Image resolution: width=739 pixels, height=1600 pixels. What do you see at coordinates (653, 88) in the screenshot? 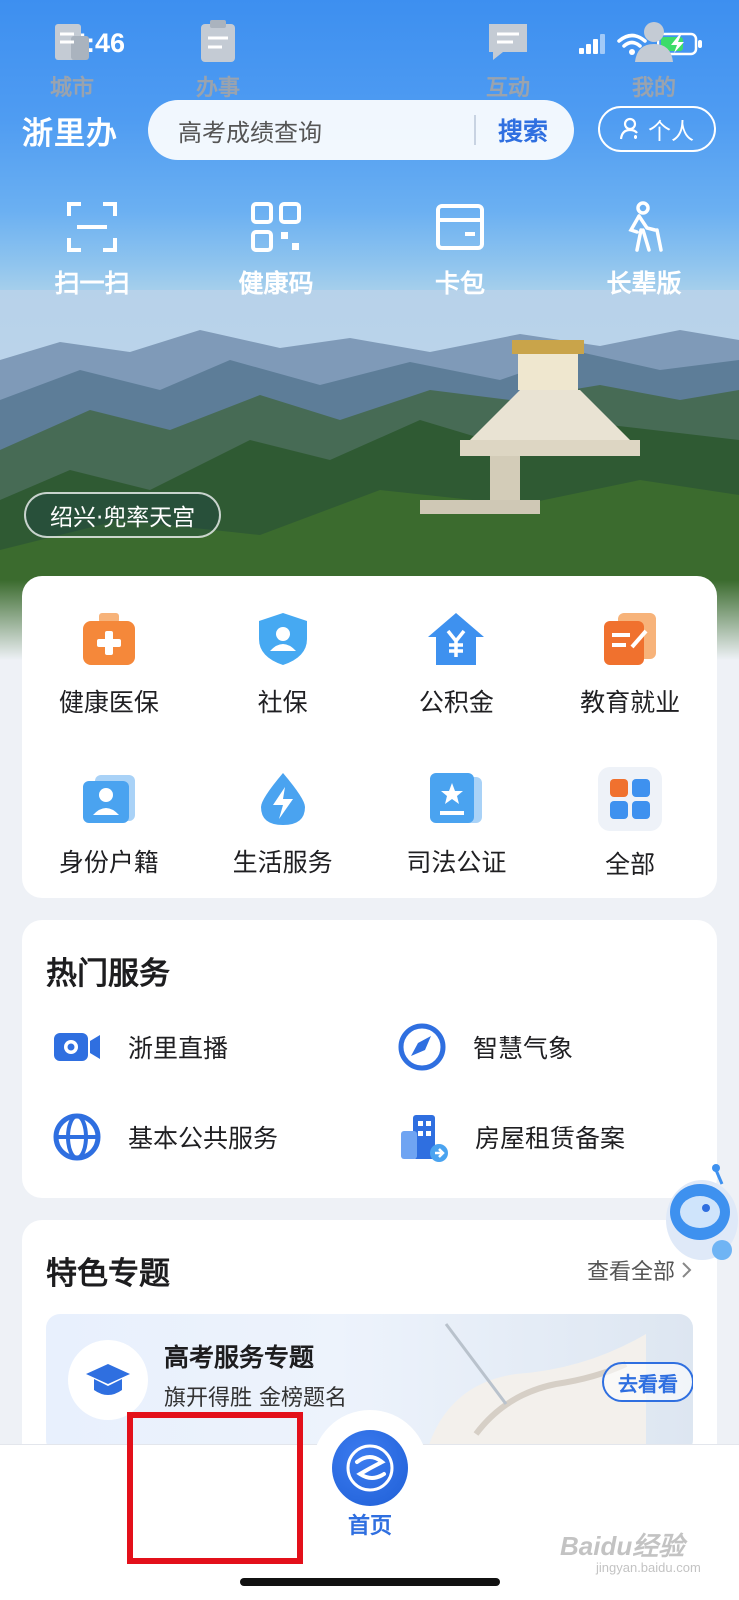
I see `tab-label: 我的` at bounding box center [653, 88].